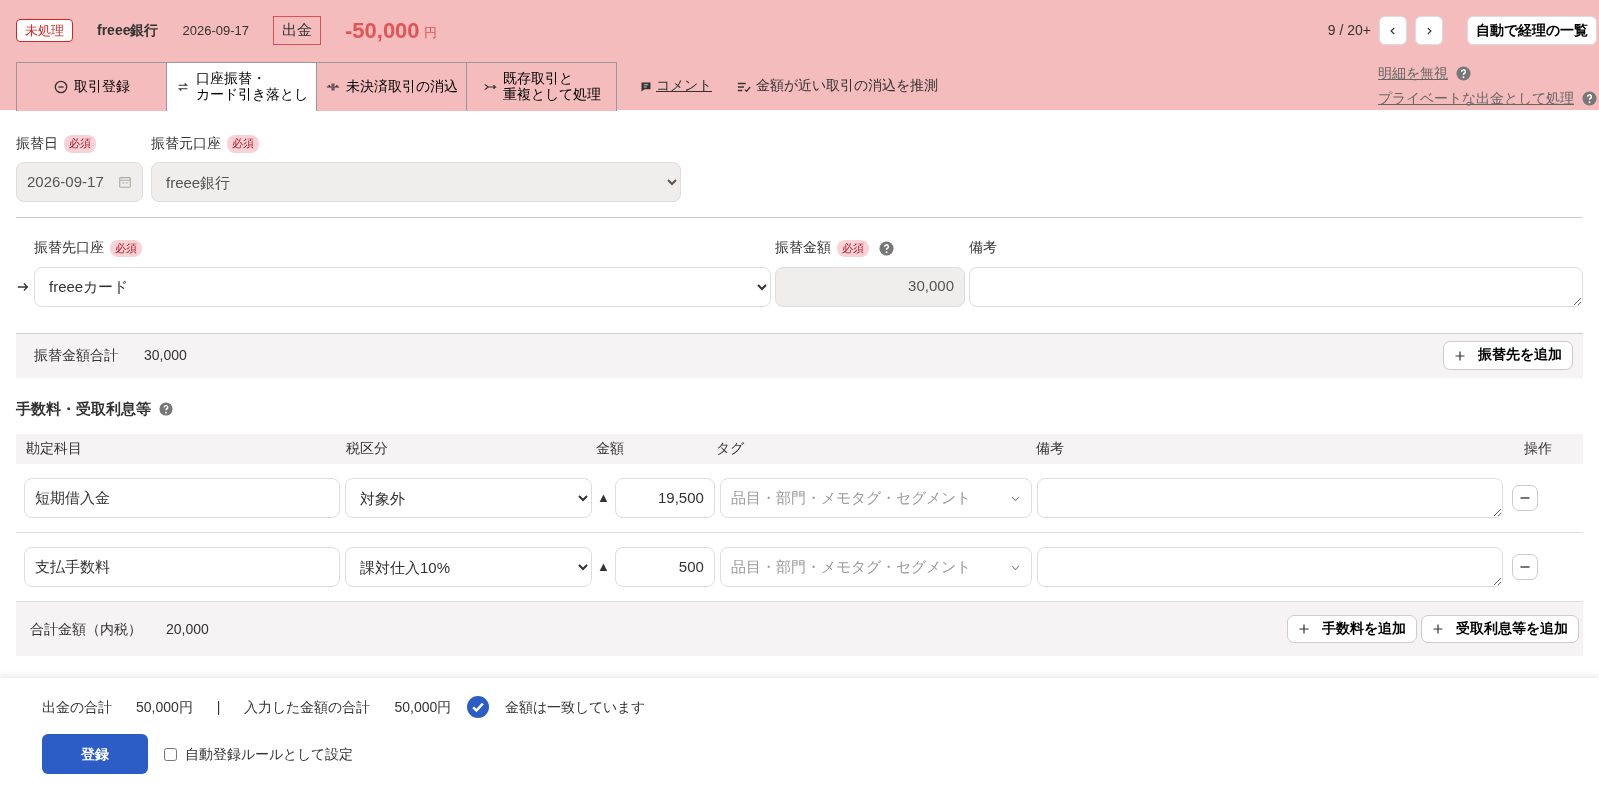 This screenshot has height=792, width=1599. I want to click on transaction-date: 2026-09-17, so click(215, 30).